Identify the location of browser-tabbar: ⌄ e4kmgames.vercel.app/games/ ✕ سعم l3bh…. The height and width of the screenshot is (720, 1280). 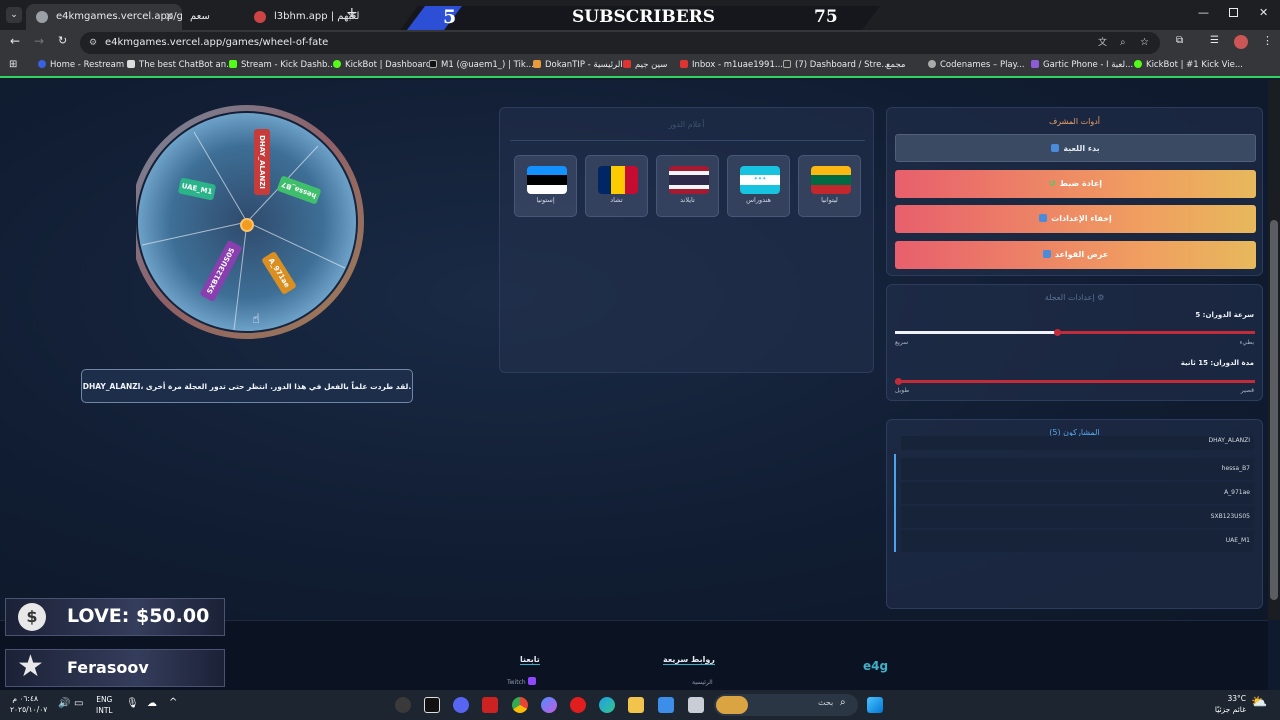
(640, 15).